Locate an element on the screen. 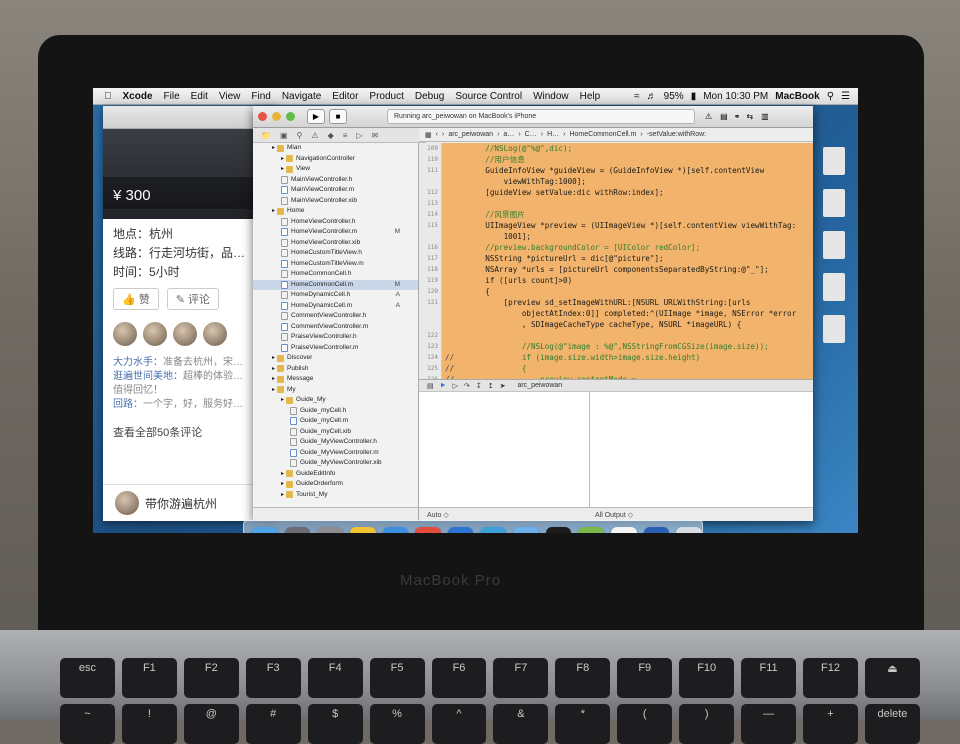 This screenshot has width=960, height=744. menu-edit: Edit is located at coordinates (199, 96).